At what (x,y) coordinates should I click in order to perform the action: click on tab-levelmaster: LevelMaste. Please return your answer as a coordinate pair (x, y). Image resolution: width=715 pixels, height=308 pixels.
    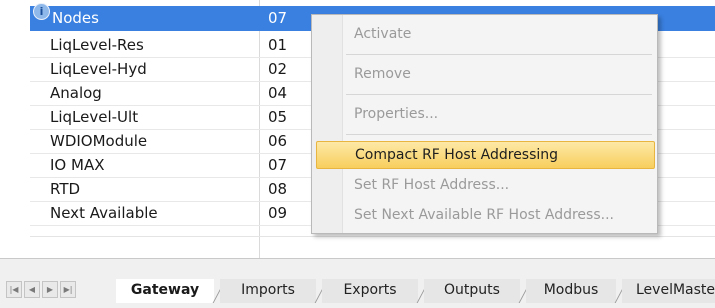
    Looking at the image, I should click on (668, 291).